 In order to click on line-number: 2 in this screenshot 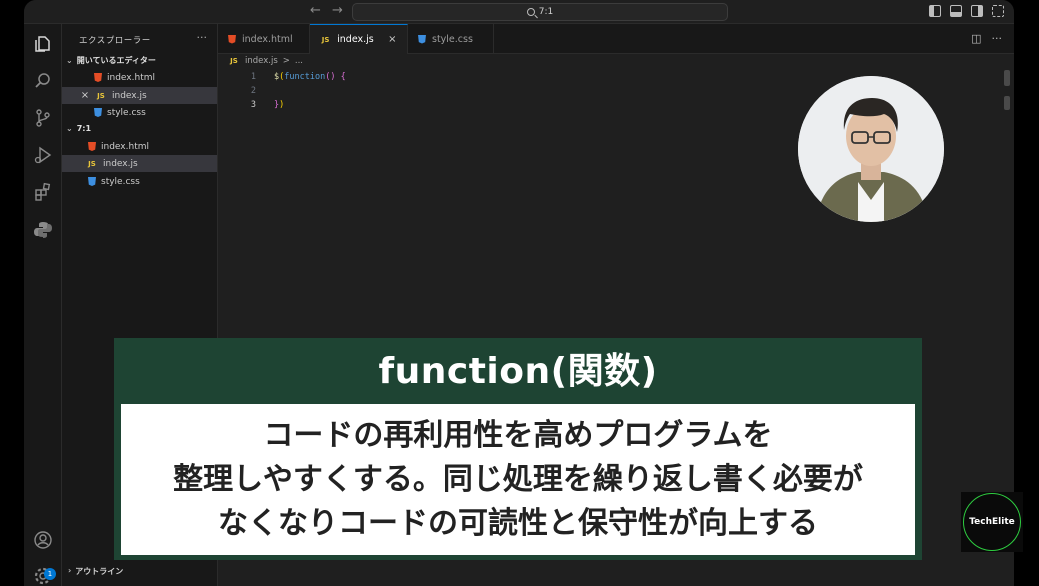, I will do `click(253, 91)`.